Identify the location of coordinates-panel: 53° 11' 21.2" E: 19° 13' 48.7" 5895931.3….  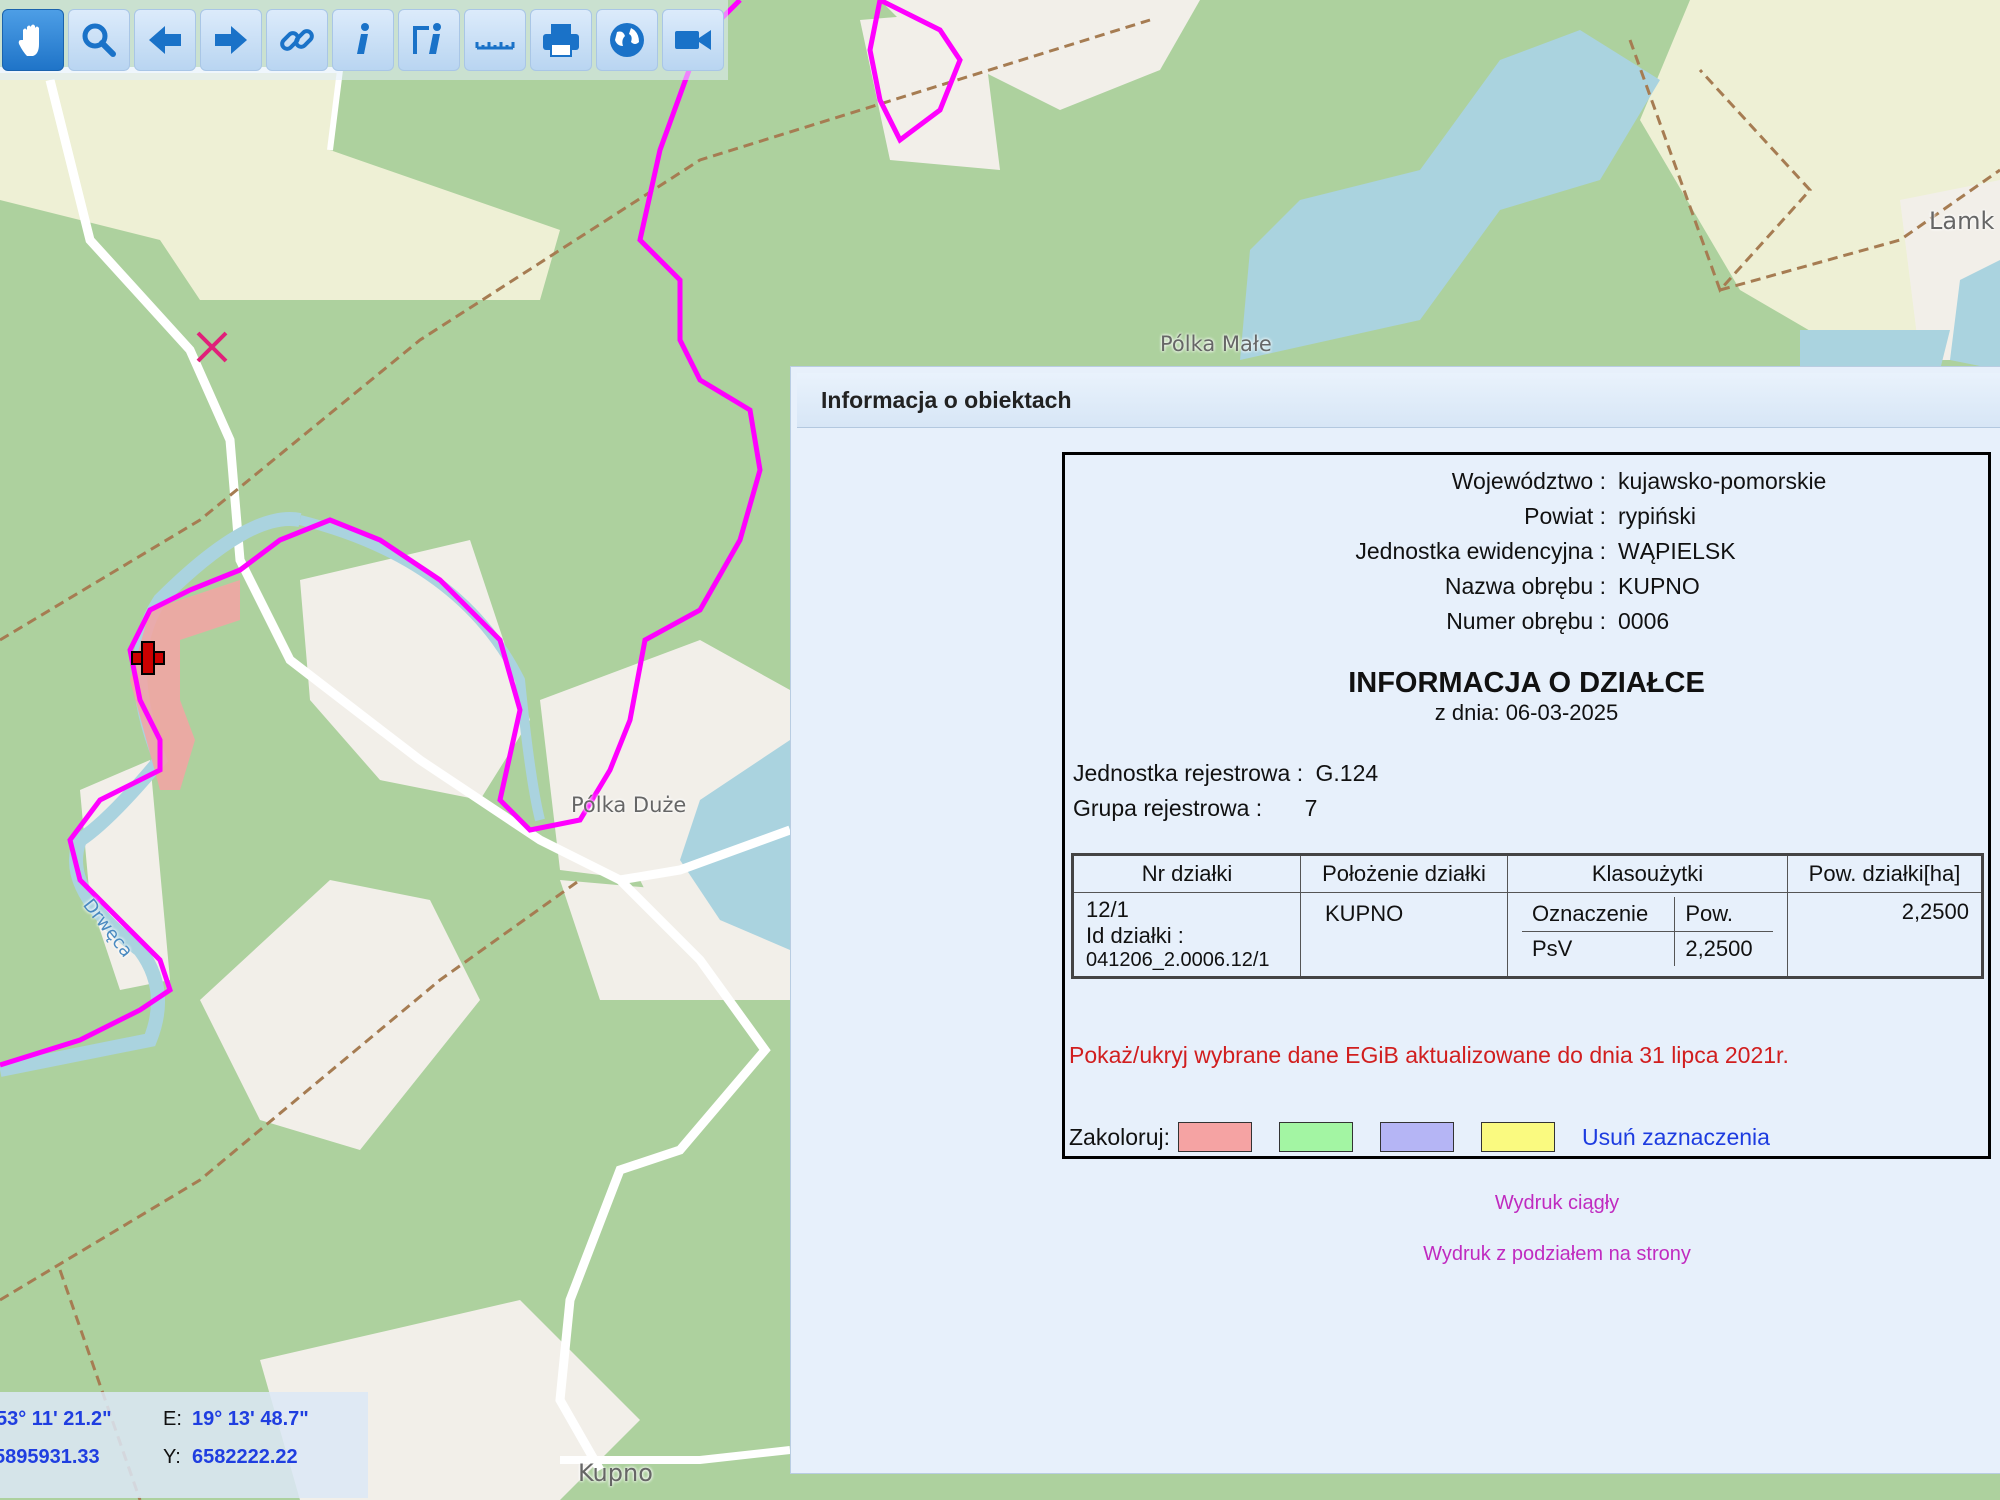
(184, 1445).